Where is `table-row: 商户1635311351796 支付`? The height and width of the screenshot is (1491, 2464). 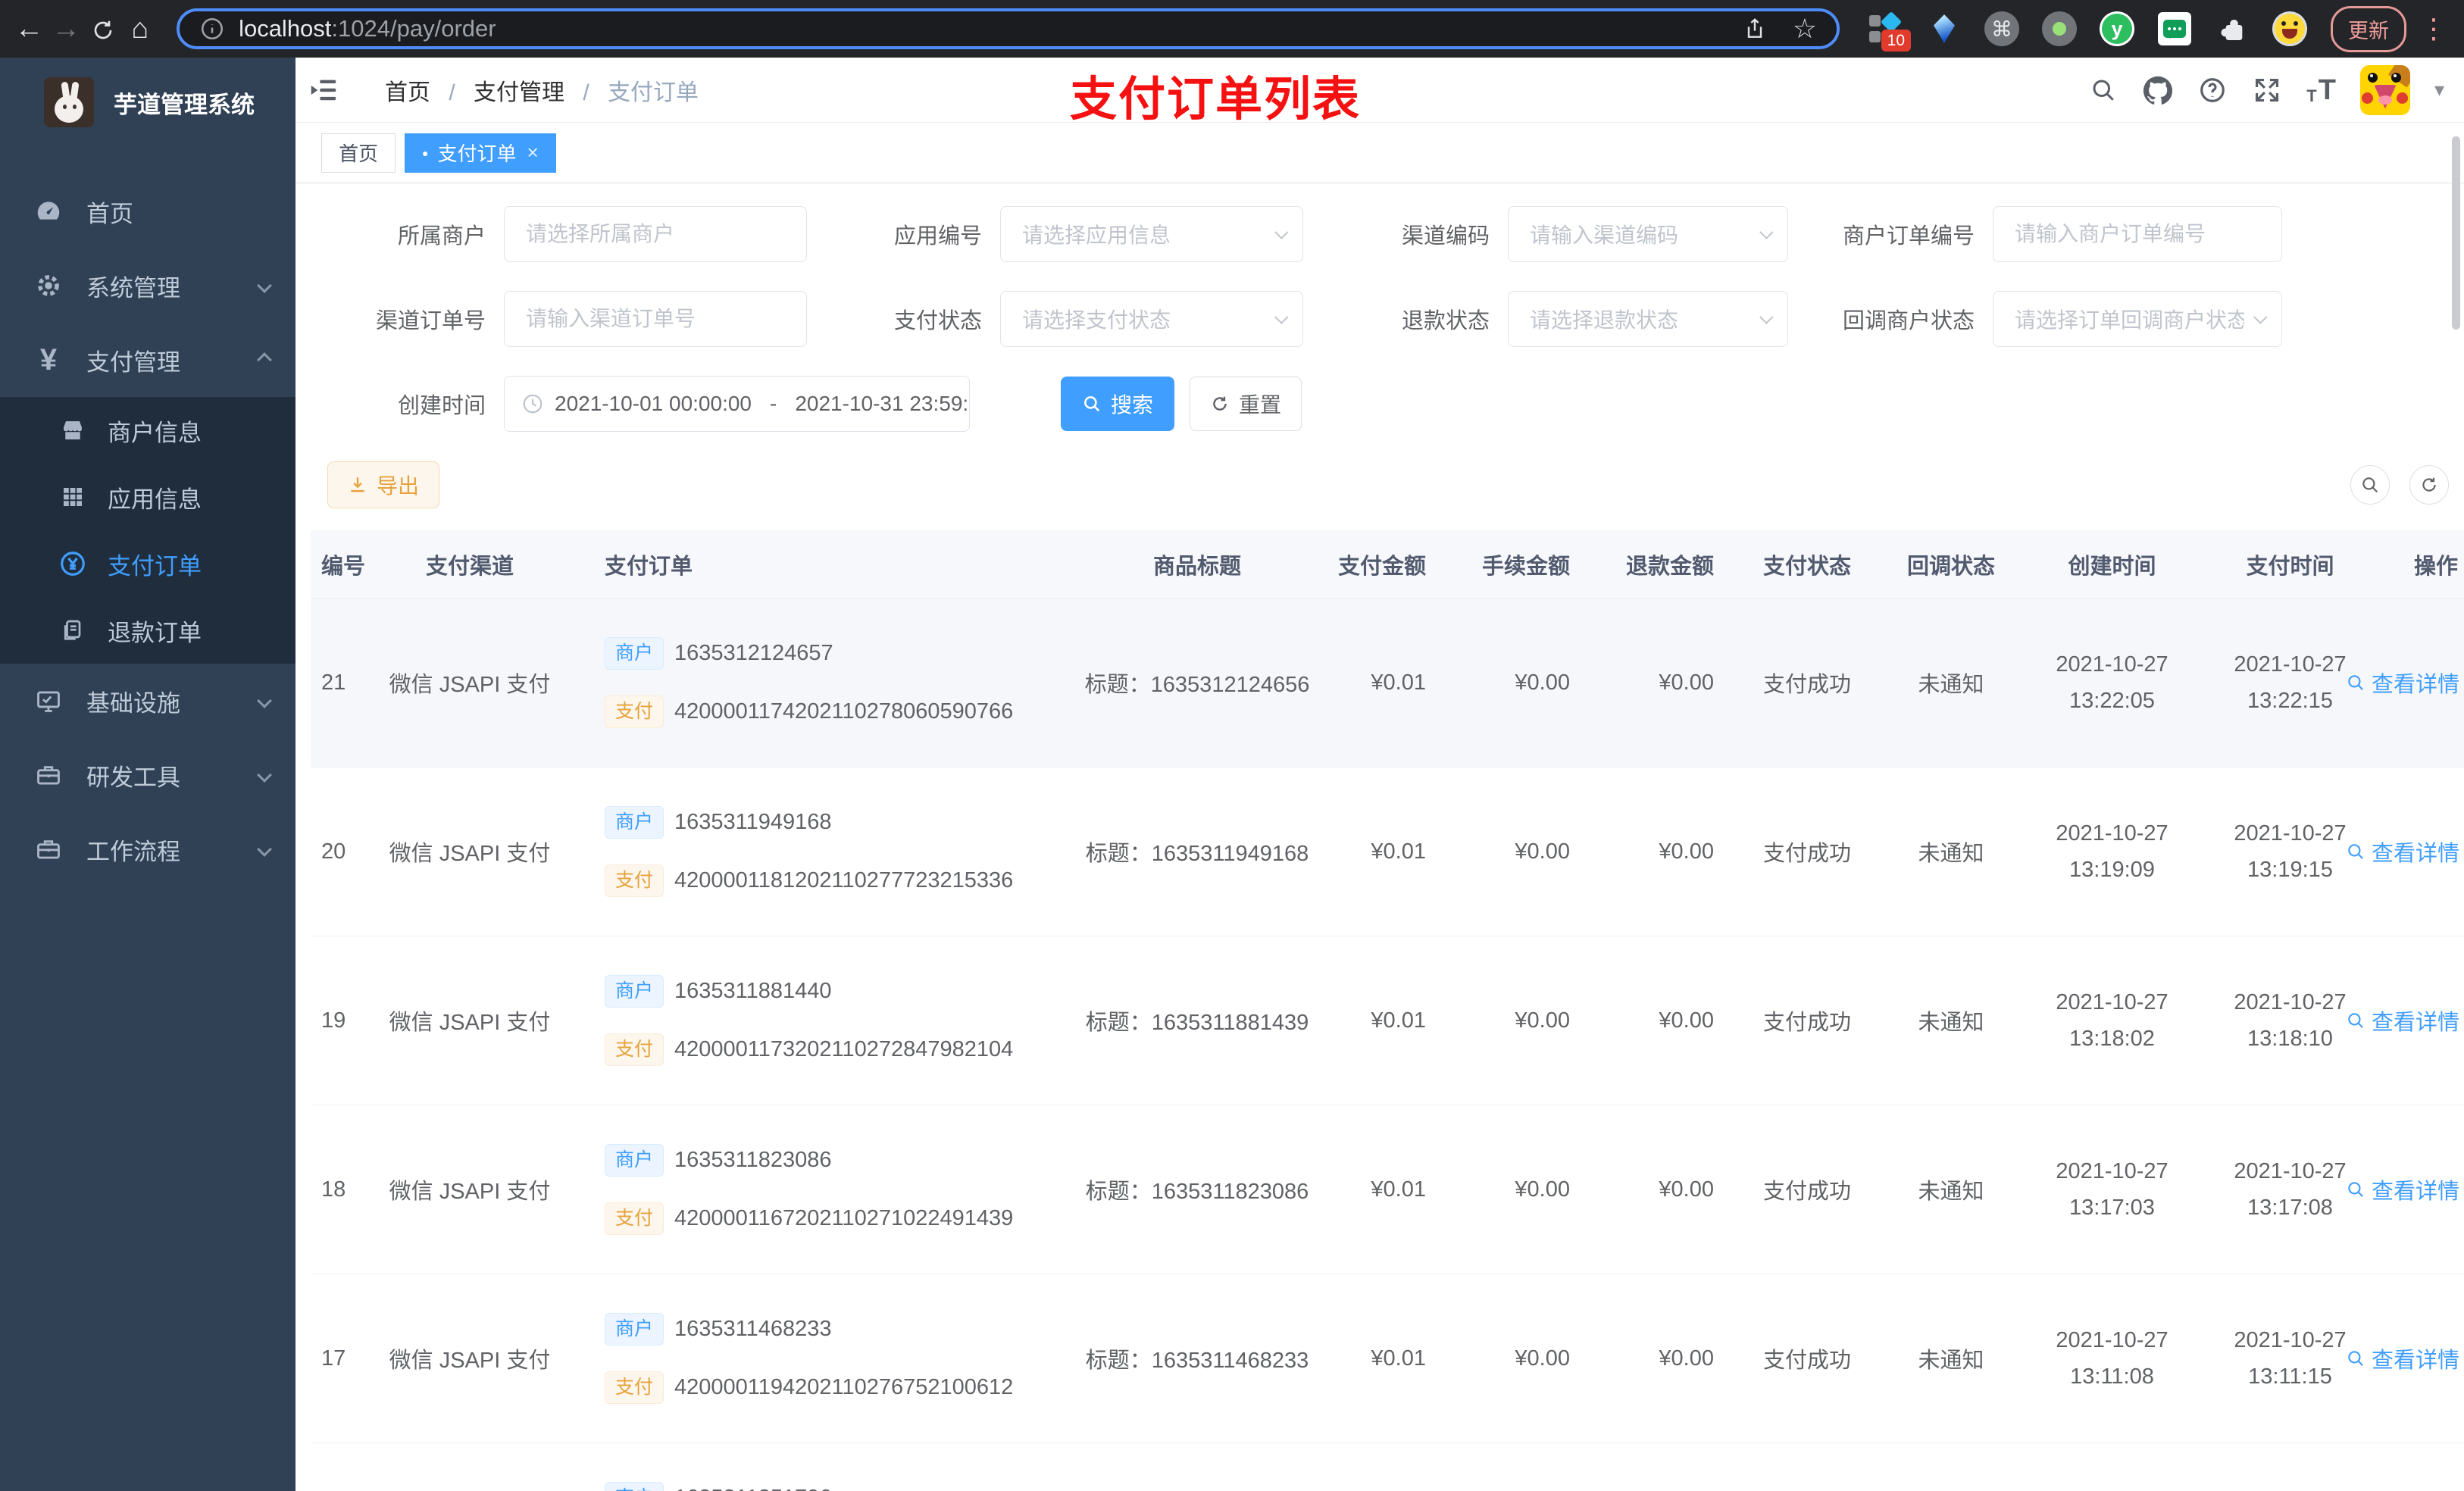
table-row: 商户1635311351796 支付 is located at coordinates (1387, 1467).